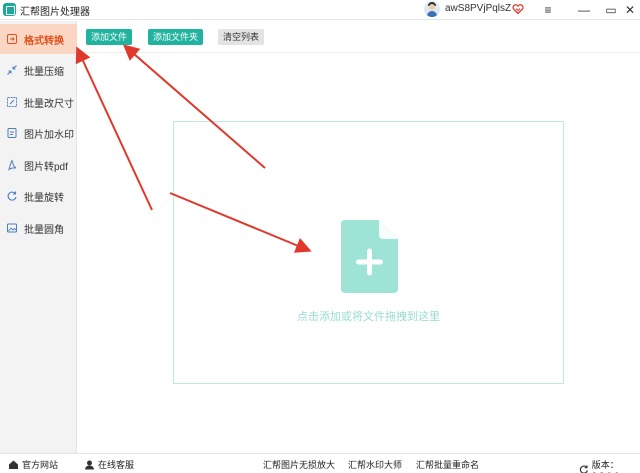 This screenshot has width=640, height=473. Describe the element at coordinates (447, 464) in the screenshot. I see `footer-link-batch-rename: 汇帮批量重命名` at that location.